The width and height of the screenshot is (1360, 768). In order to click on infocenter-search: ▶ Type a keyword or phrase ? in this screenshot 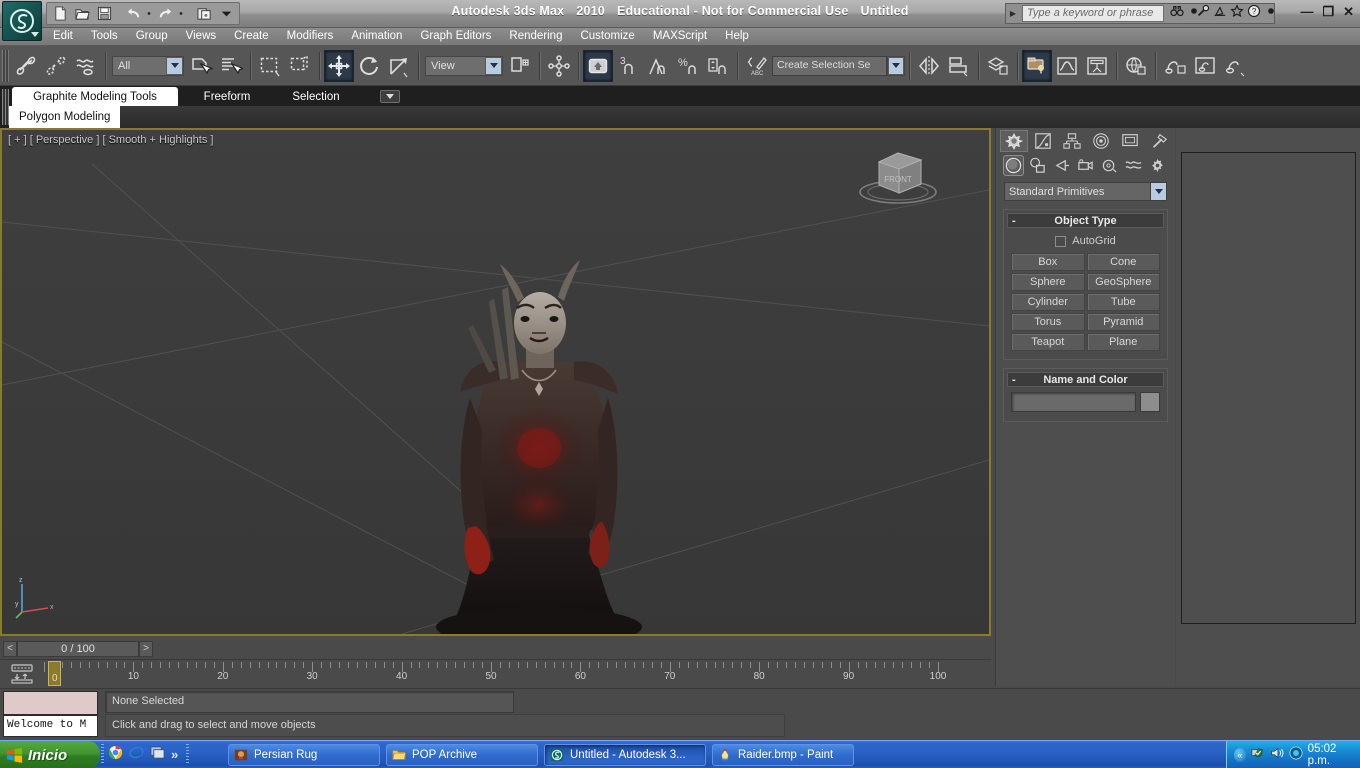, I will do `click(1140, 13)`.